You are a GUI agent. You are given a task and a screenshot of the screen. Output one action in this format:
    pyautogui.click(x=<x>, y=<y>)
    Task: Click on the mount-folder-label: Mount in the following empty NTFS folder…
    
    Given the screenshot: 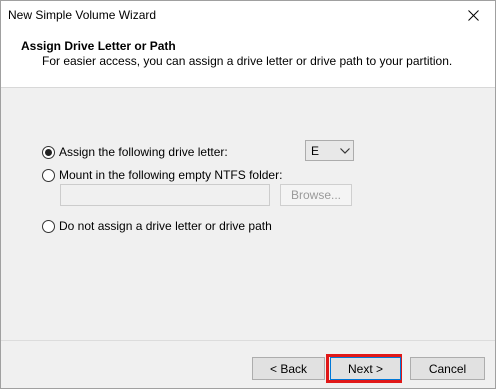 What is the action you would take?
    pyautogui.click(x=171, y=175)
    